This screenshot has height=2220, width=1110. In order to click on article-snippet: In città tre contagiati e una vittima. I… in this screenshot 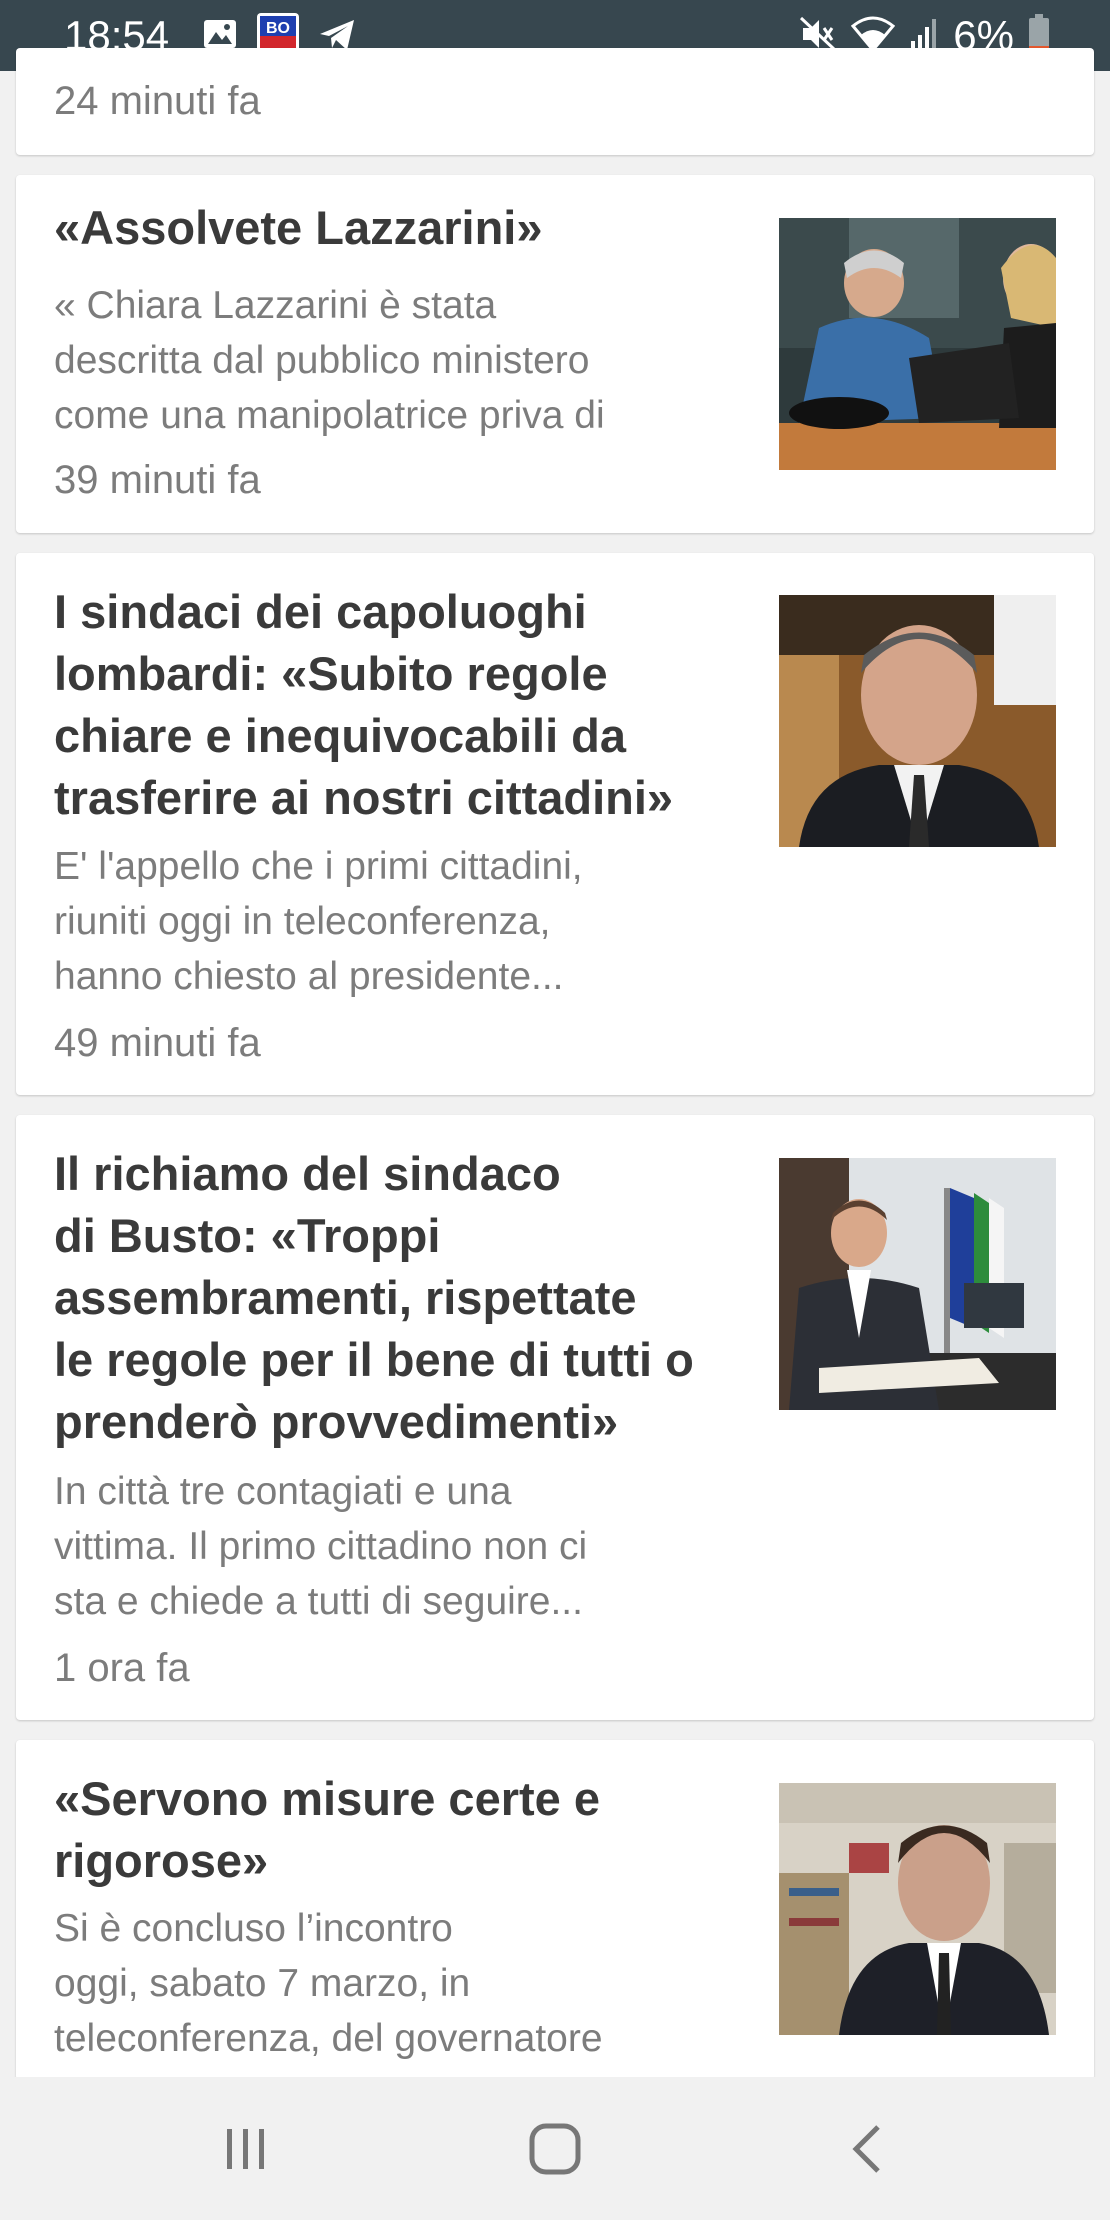, I will do `click(321, 1546)`.